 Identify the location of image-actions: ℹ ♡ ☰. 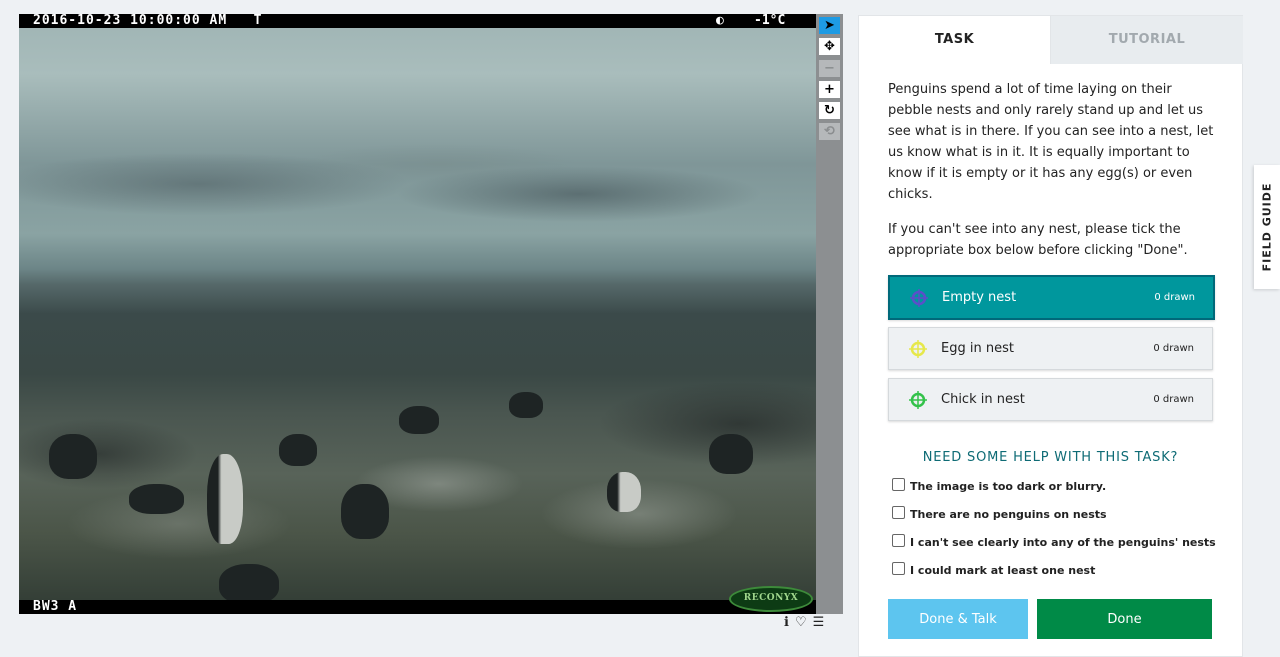
(814, 623).